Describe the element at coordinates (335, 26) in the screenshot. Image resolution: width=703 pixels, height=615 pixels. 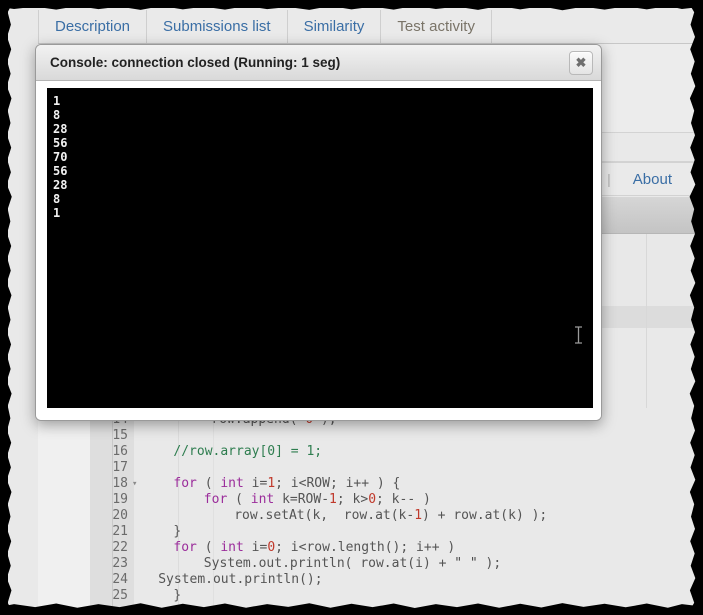
I see `tab-similarity: Similarity` at that location.